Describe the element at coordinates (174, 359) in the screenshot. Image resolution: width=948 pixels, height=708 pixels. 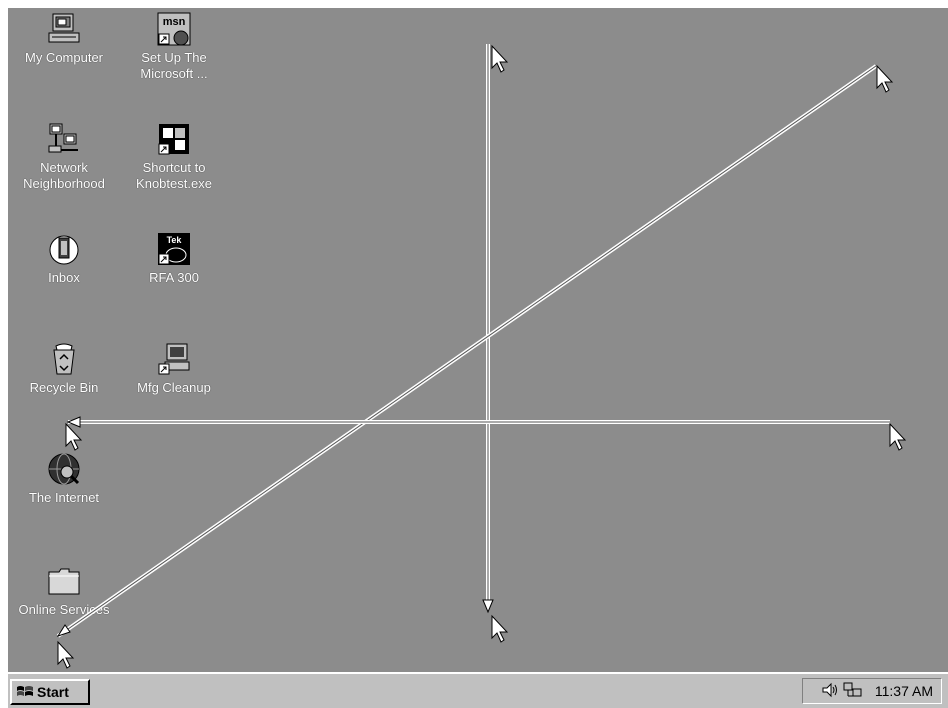
I see `mfg-cleanup-icon` at that location.